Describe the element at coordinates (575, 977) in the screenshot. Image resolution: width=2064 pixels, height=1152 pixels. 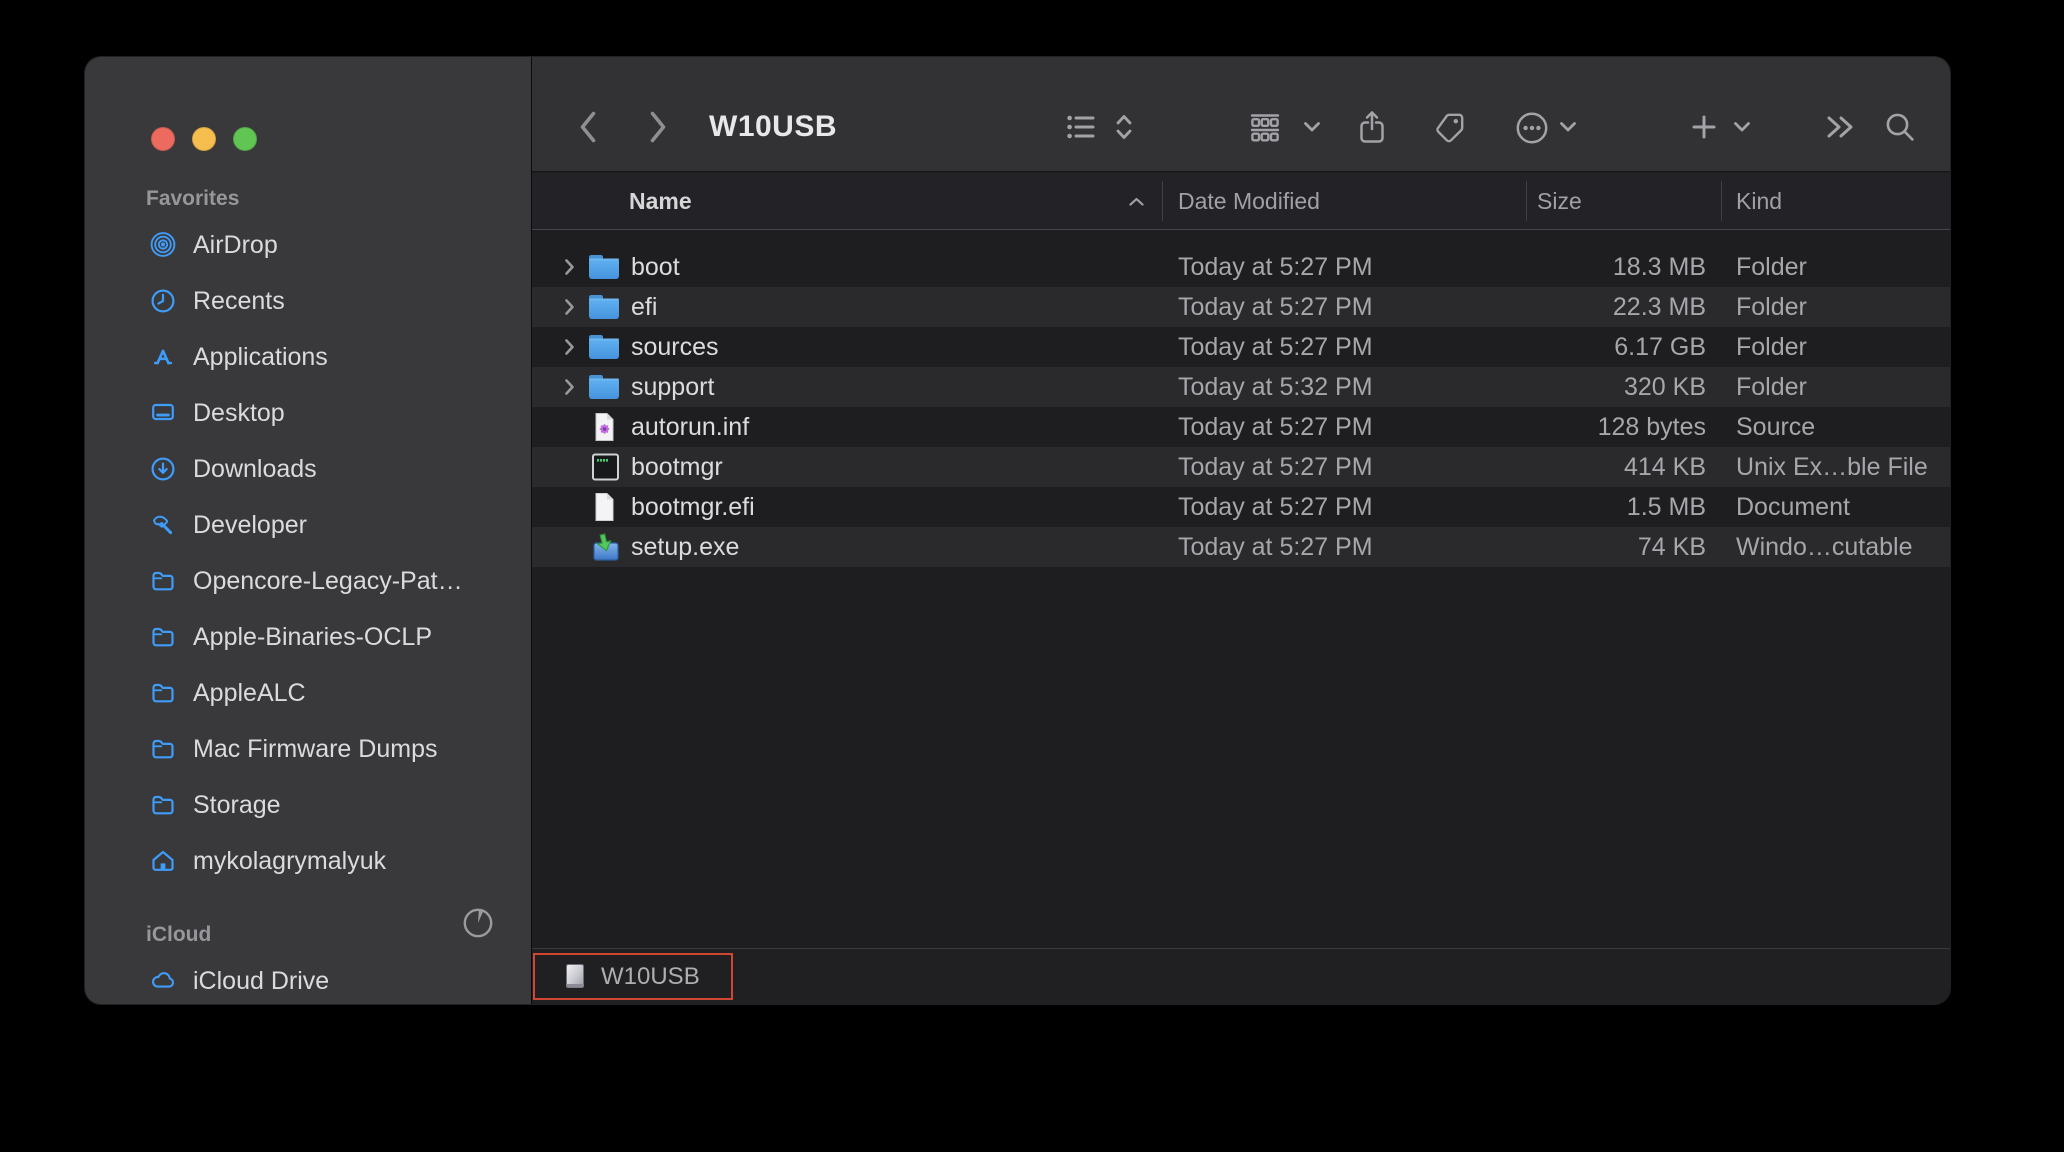
I see `disk-icon` at that location.